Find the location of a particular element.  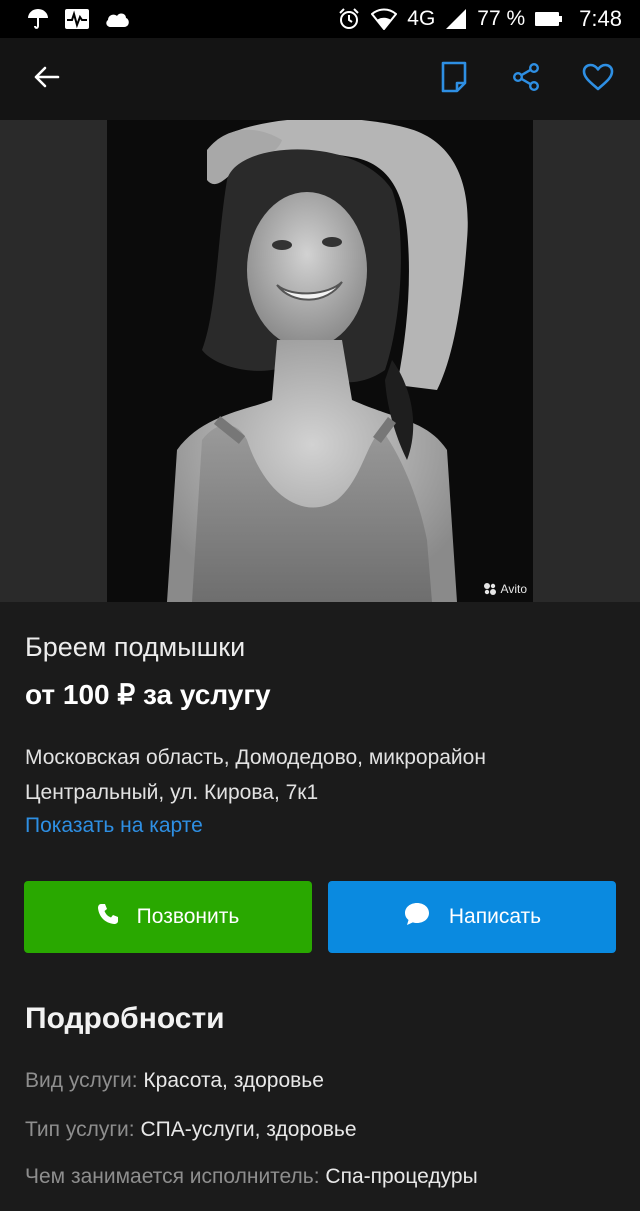

note-icon is located at coordinates (454, 79).